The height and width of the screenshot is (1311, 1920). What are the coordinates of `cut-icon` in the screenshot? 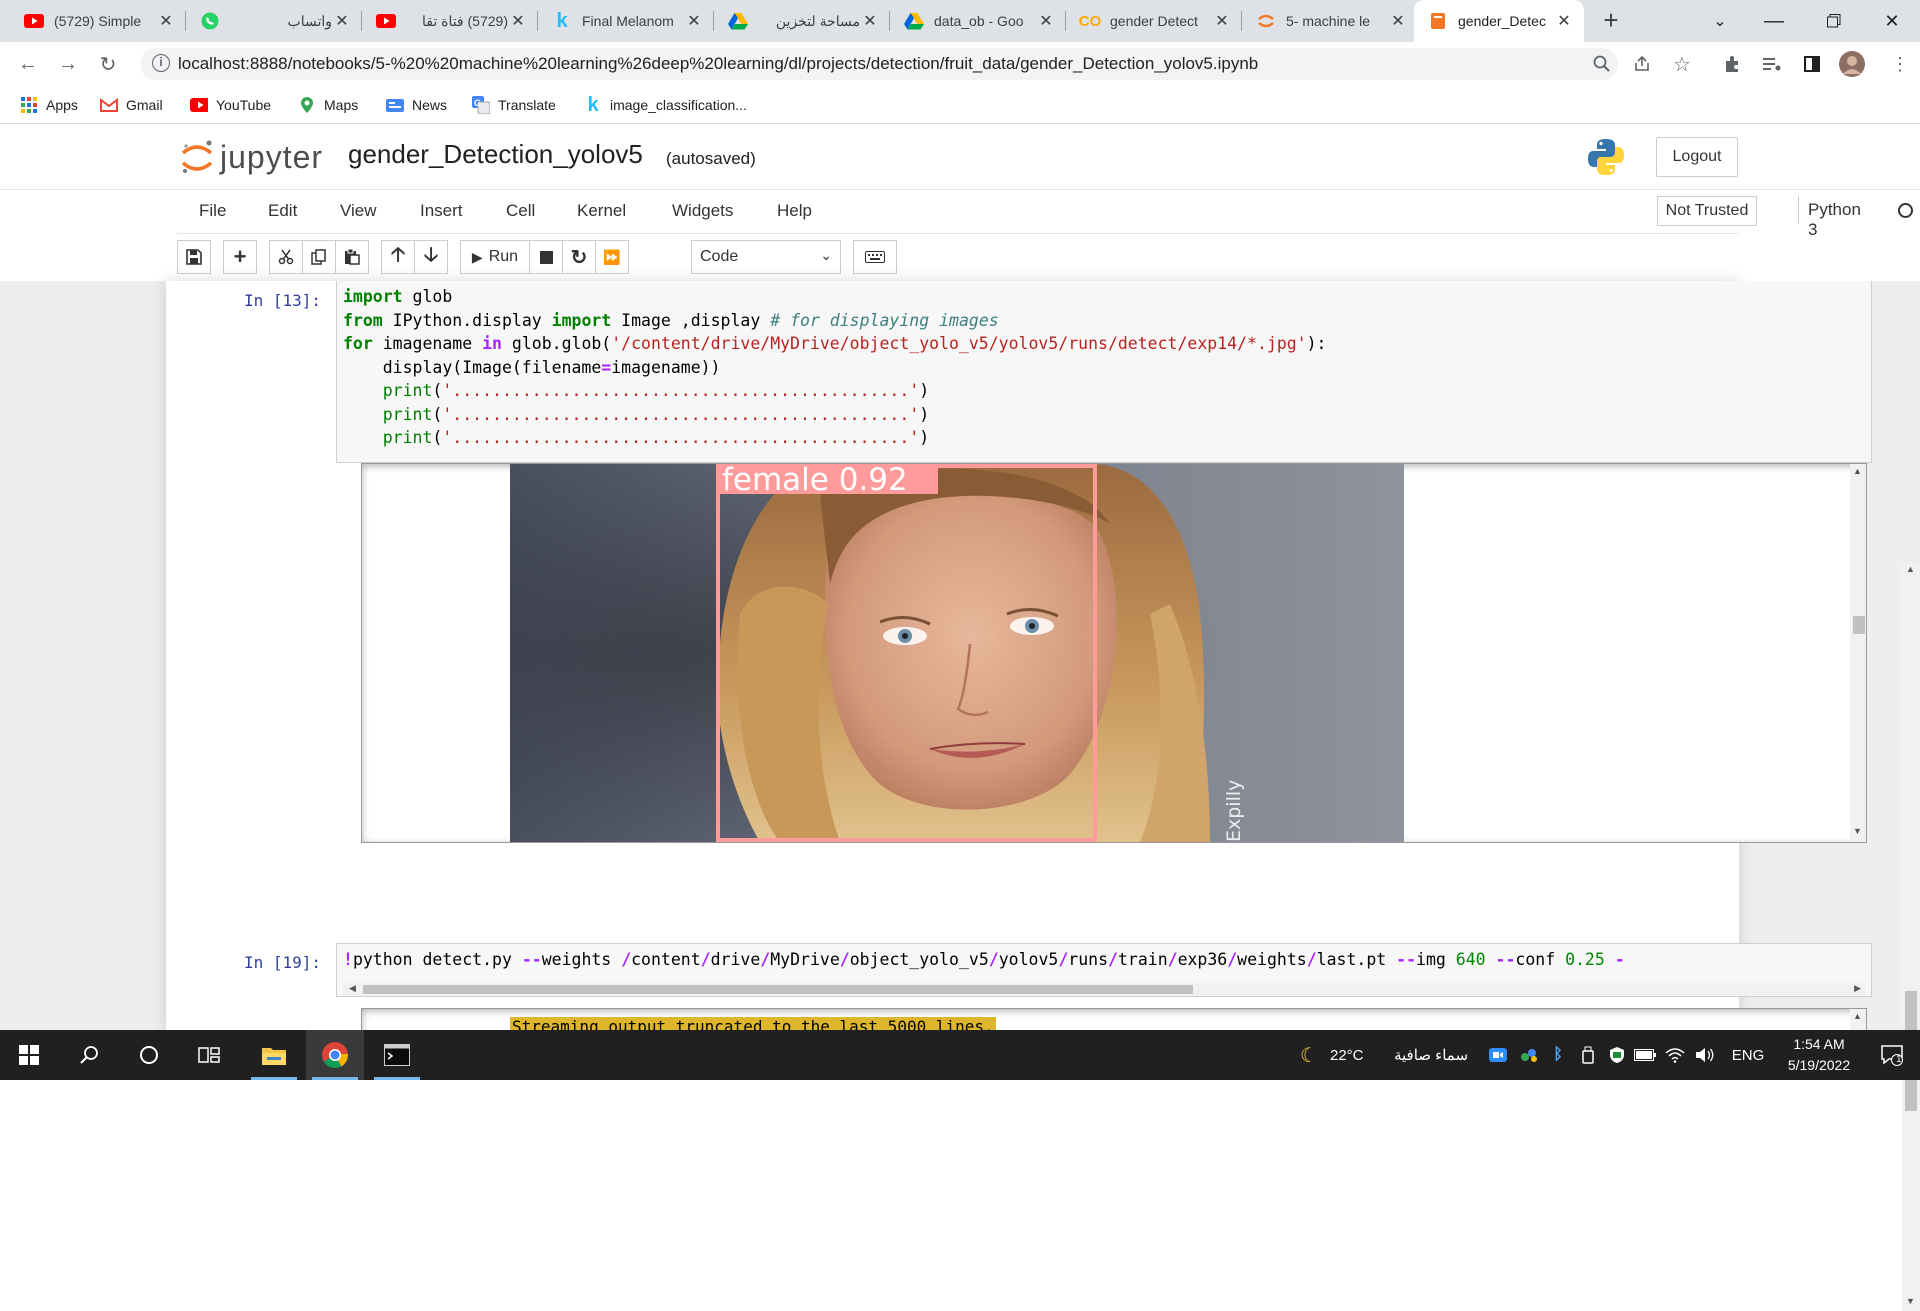 It's located at (286, 257).